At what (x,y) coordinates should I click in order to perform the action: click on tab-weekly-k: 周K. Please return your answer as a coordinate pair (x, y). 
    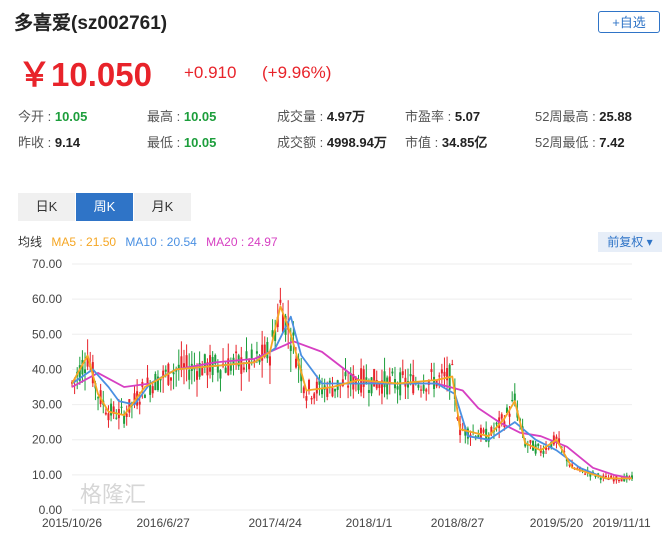
    Looking at the image, I should click on (104, 207).